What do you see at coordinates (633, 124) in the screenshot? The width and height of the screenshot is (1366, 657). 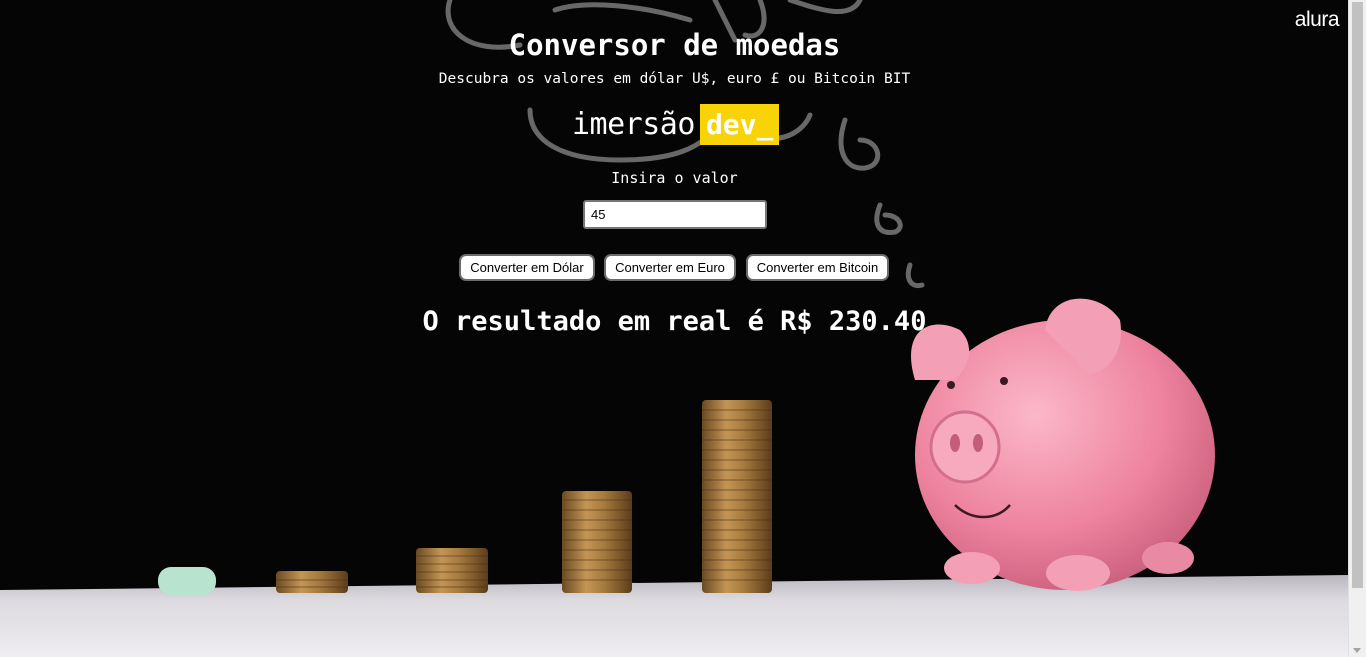 I see `brand-text-imersao: imersão` at bounding box center [633, 124].